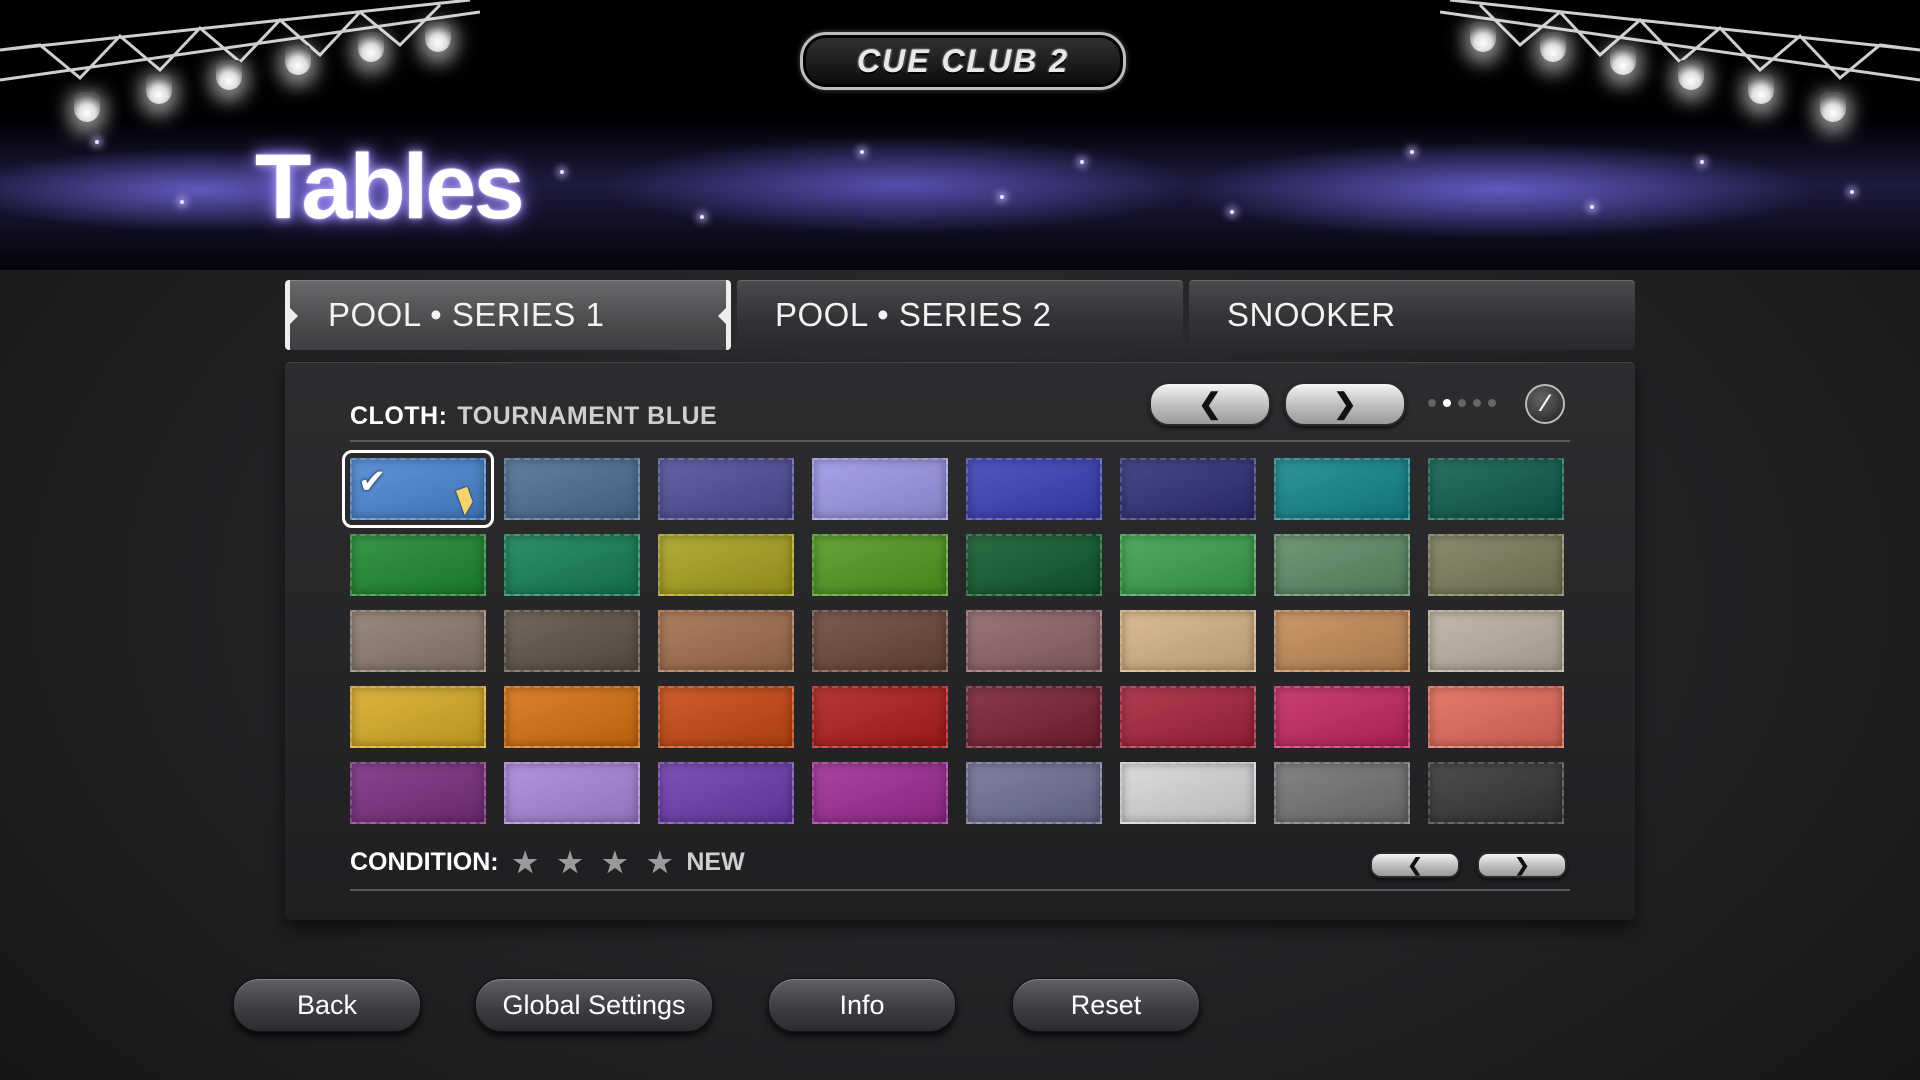  I want to click on page-indicator, so click(1462, 403).